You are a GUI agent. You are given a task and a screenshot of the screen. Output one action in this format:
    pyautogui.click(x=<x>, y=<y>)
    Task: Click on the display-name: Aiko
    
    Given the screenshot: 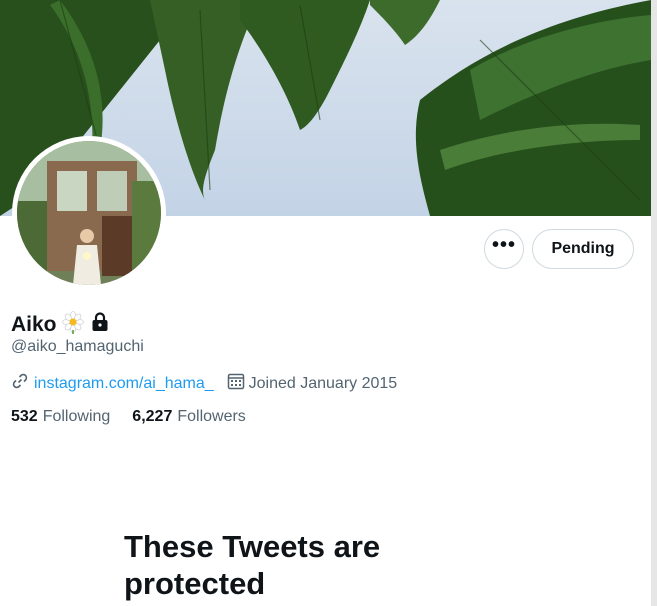 What is the action you would take?
    pyautogui.click(x=34, y=324)
    